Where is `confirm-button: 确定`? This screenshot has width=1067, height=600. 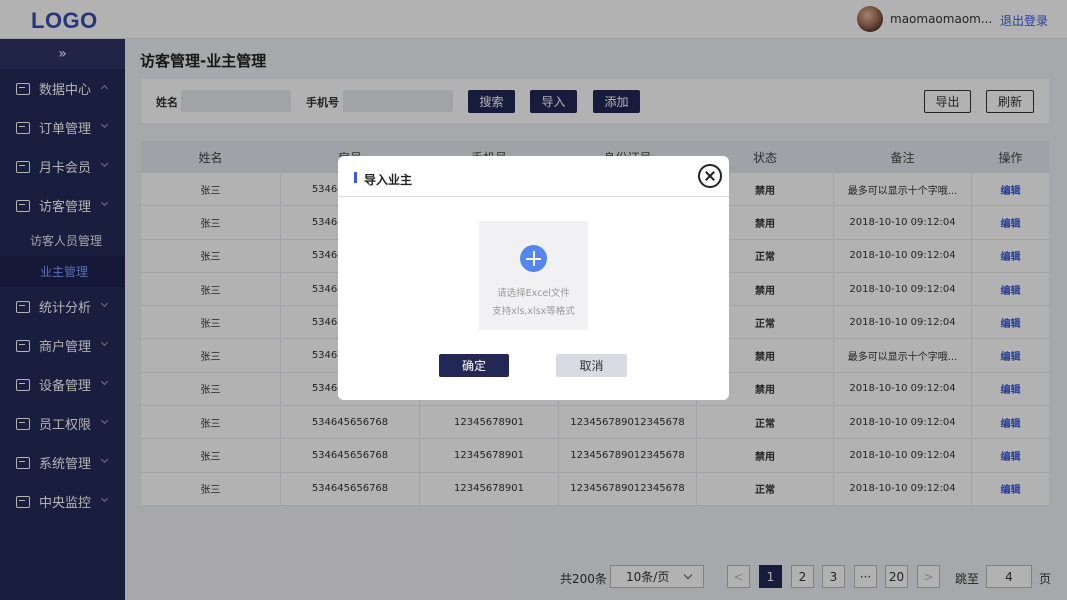 confirm-button: 确定 is located at coordinates (474, 365).